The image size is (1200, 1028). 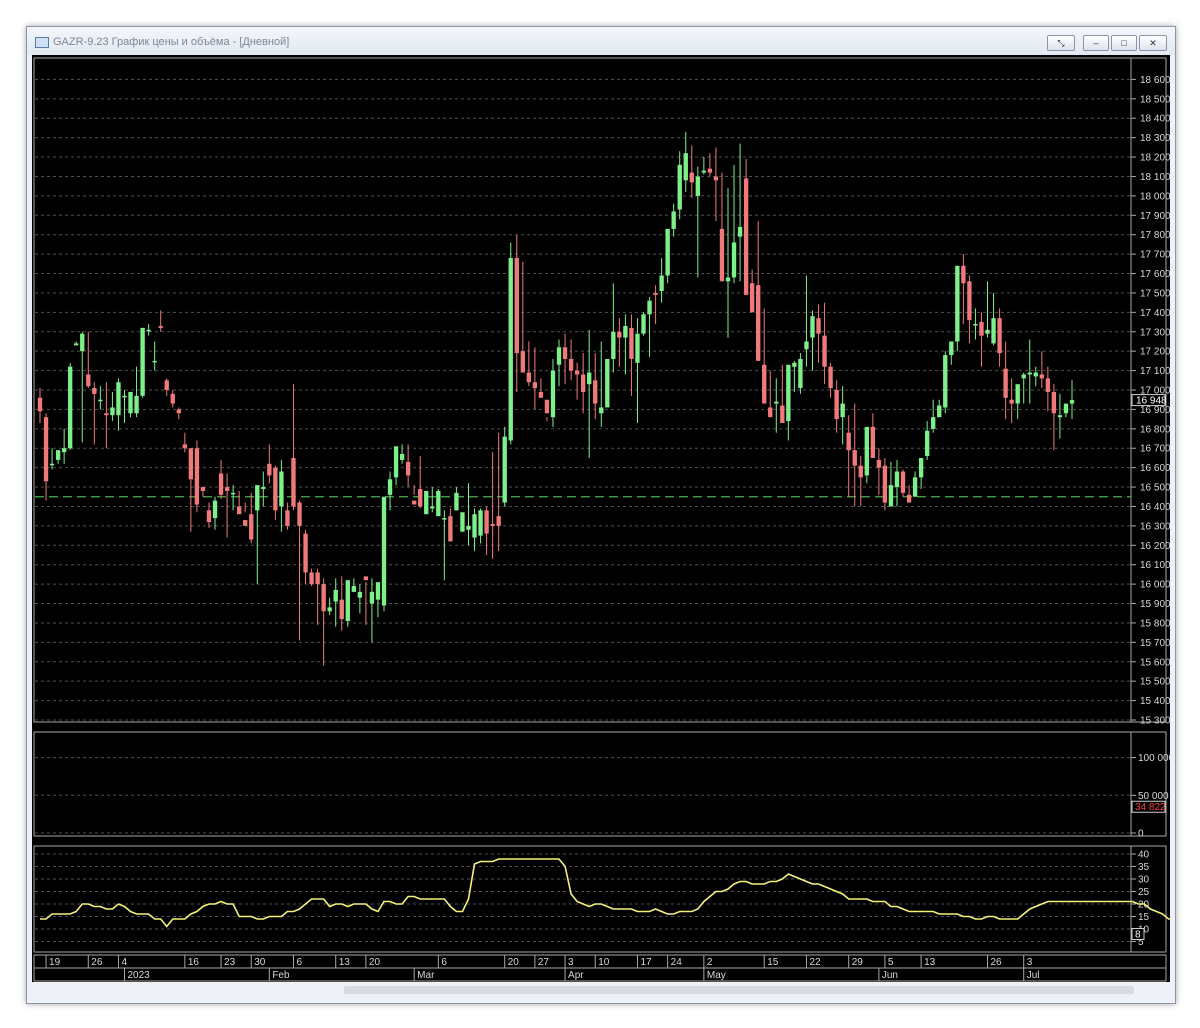 What do you see at coordinates (194, 962) in the screenshot?
I see `time-tick-label: 16` at bounding box center [194, 962].